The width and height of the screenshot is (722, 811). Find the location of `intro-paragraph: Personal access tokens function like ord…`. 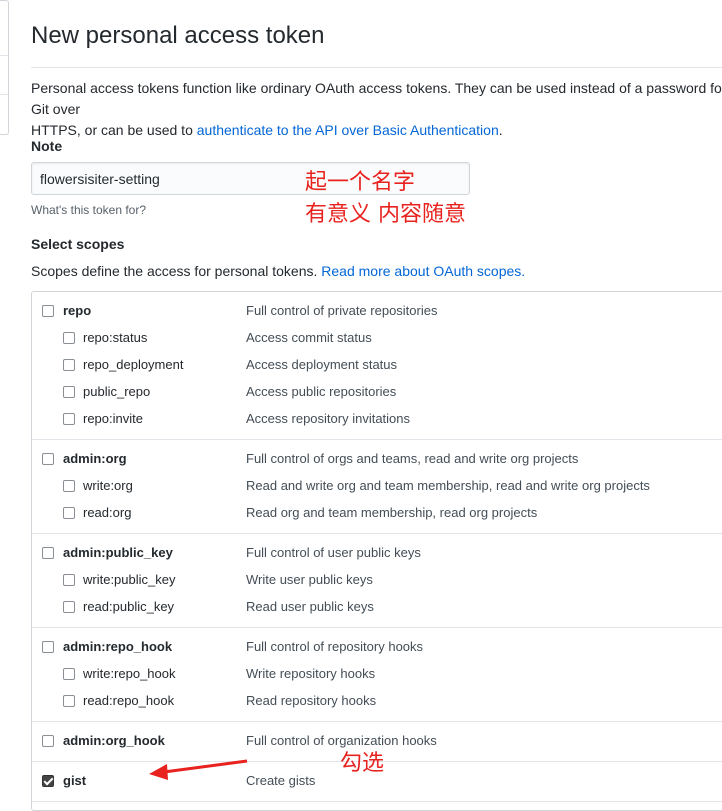

intro-paragraph: Personal access tokens function like ord… is located at coordinates (376, 109).